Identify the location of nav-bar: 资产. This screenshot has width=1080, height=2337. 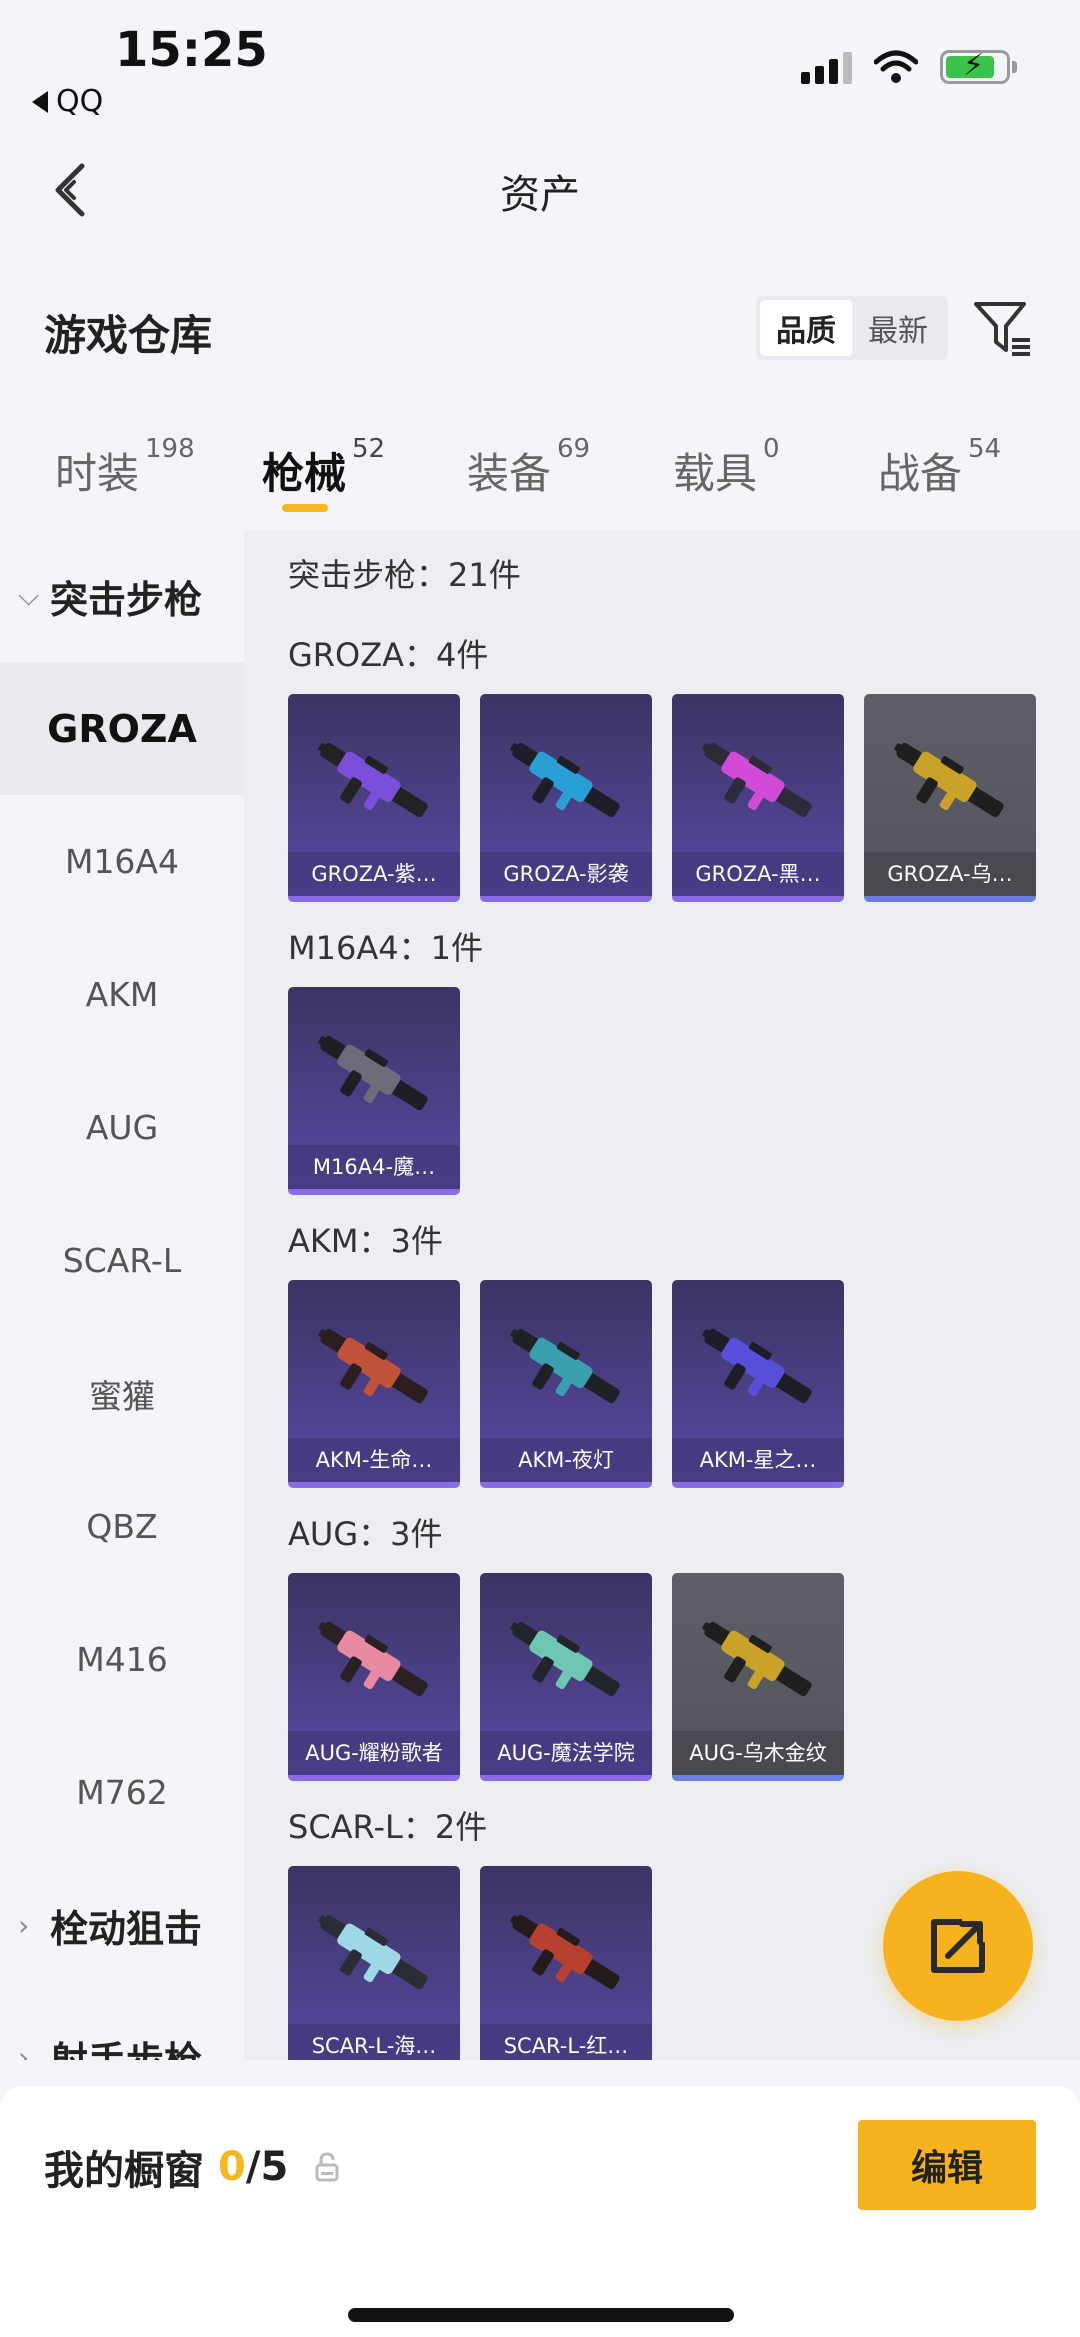
(540, 190).